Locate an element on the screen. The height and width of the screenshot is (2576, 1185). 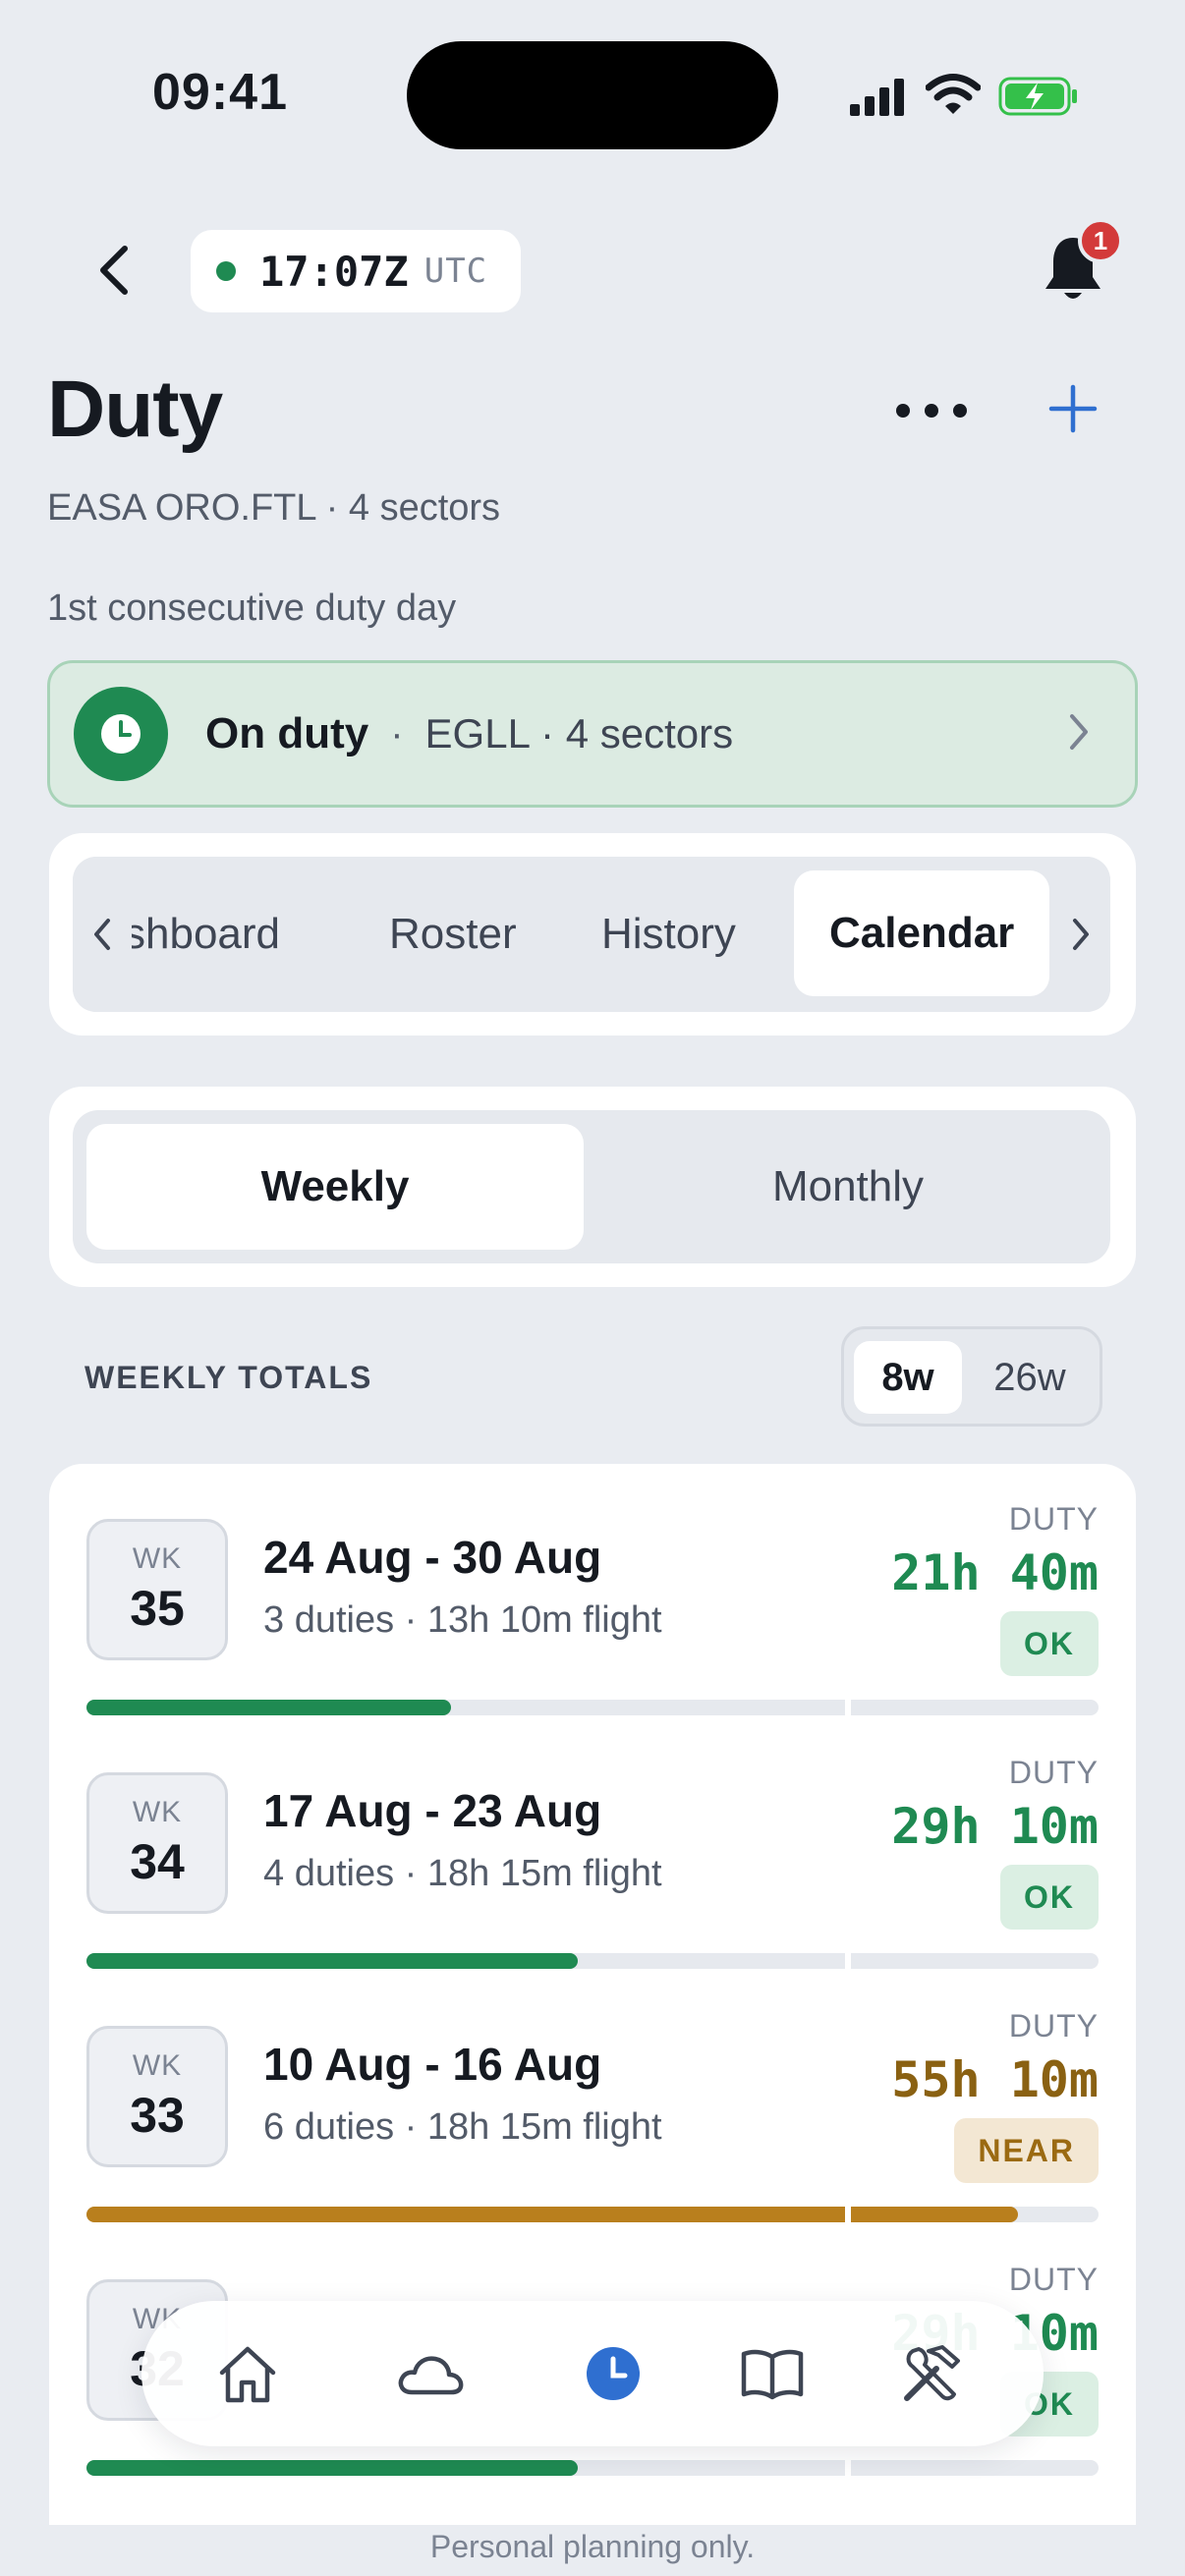
live-indicator is located at coordinates (226, 271).